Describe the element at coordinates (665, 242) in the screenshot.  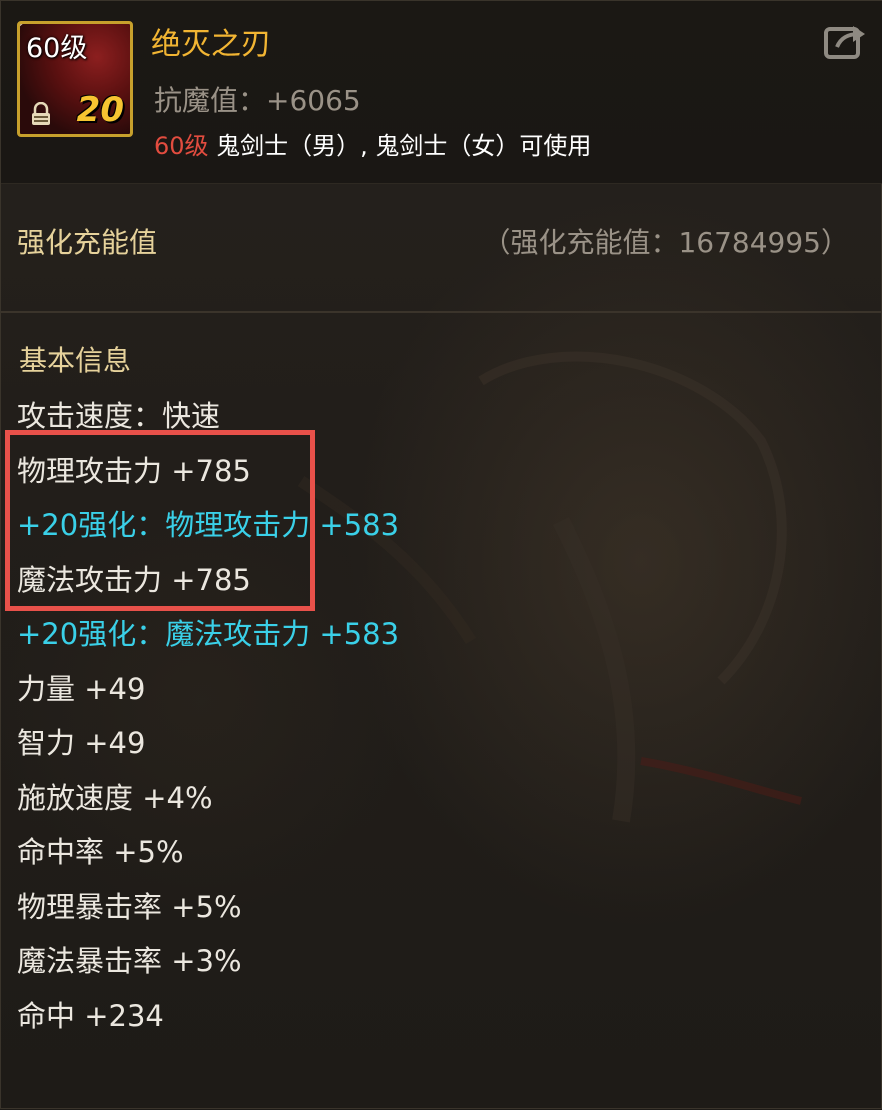
I see `enhance-charge-value: （强化充能值：16784995）` at that location.